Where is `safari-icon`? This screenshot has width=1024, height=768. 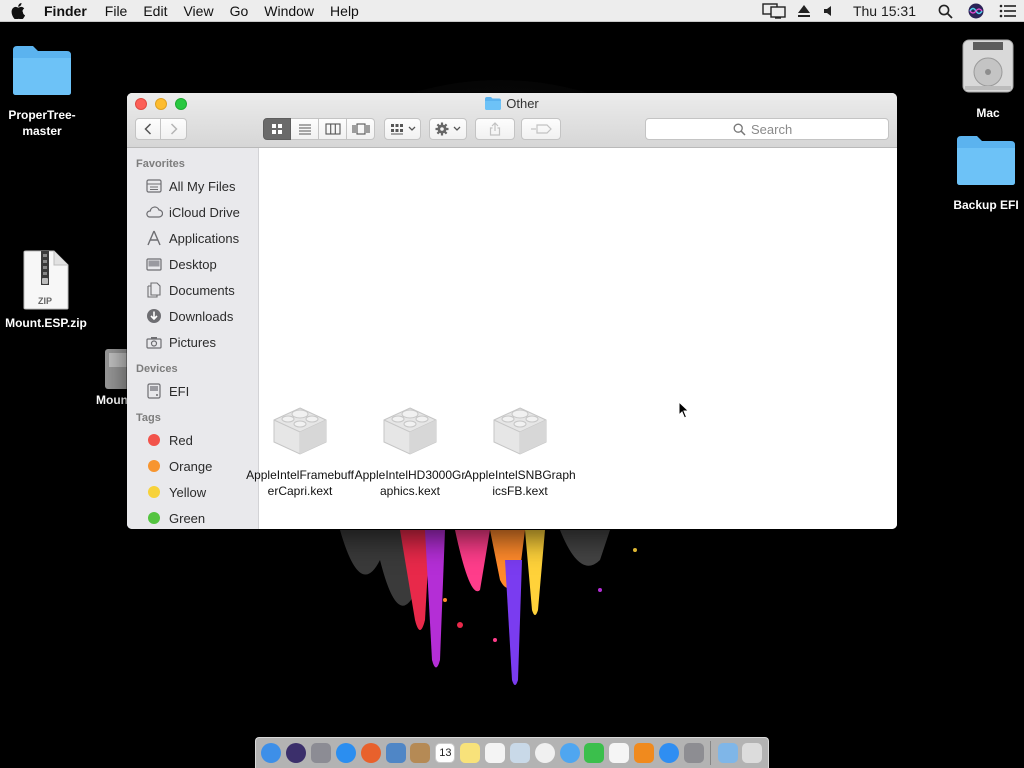 safari-icon is located at coordinates (345, 753).